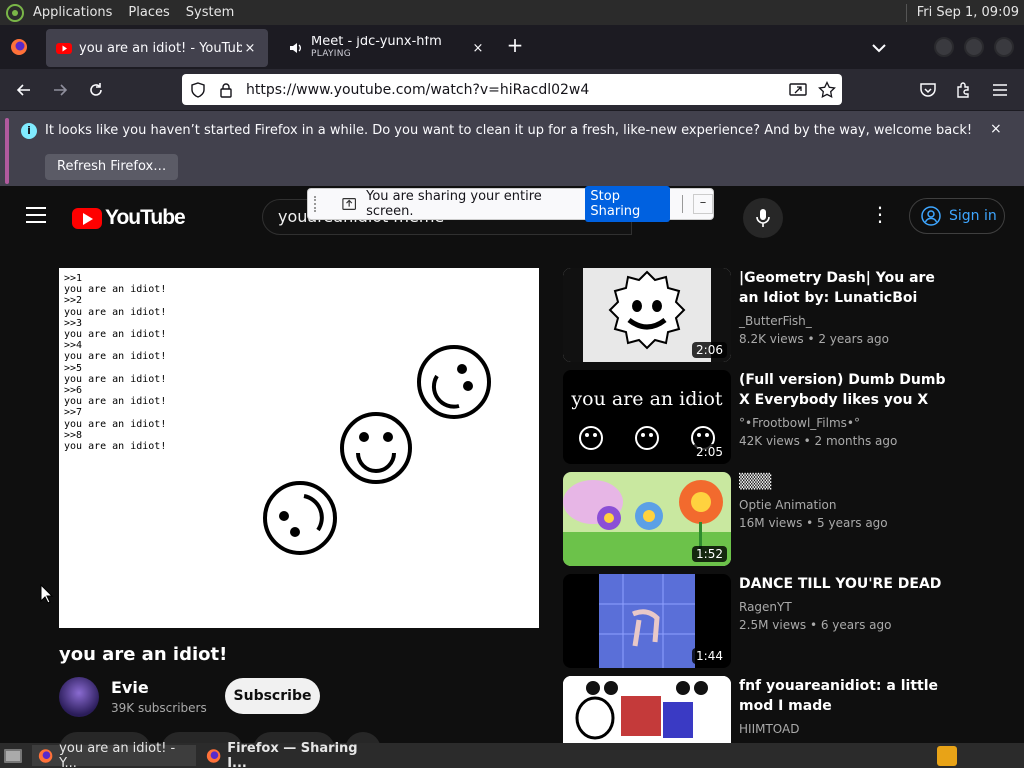 The image size is (1024, 768). What do you see at coordinates (79, 697) in the screenshot?
I see `channel-avatar` at bounding box center [79, 697].